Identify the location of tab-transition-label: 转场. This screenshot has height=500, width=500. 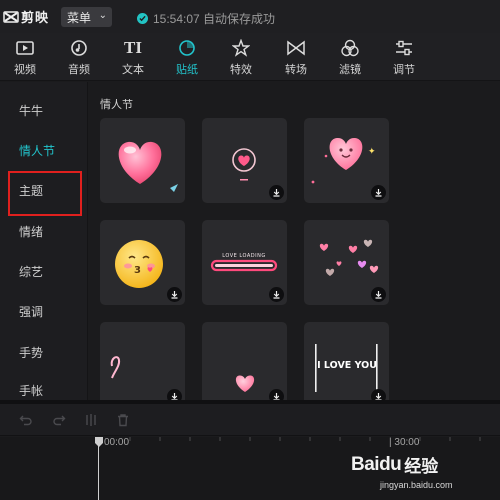
(296, 70).